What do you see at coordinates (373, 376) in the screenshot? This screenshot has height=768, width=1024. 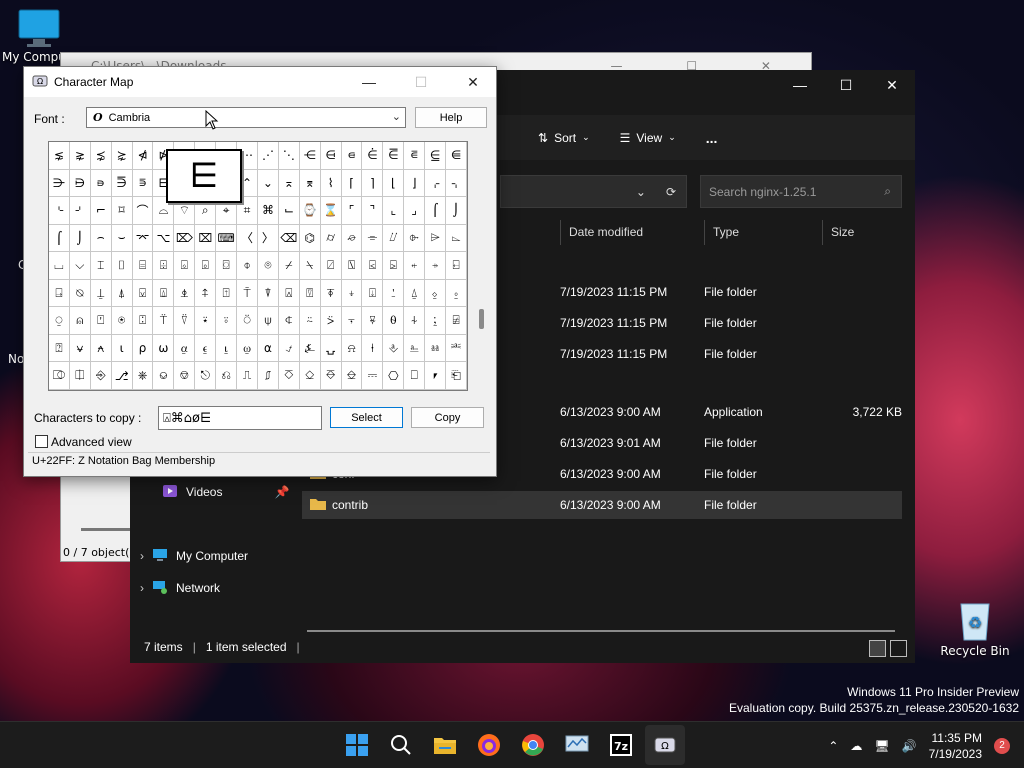 I see `character-cell: ⎓` at bounding box center [373, 376].